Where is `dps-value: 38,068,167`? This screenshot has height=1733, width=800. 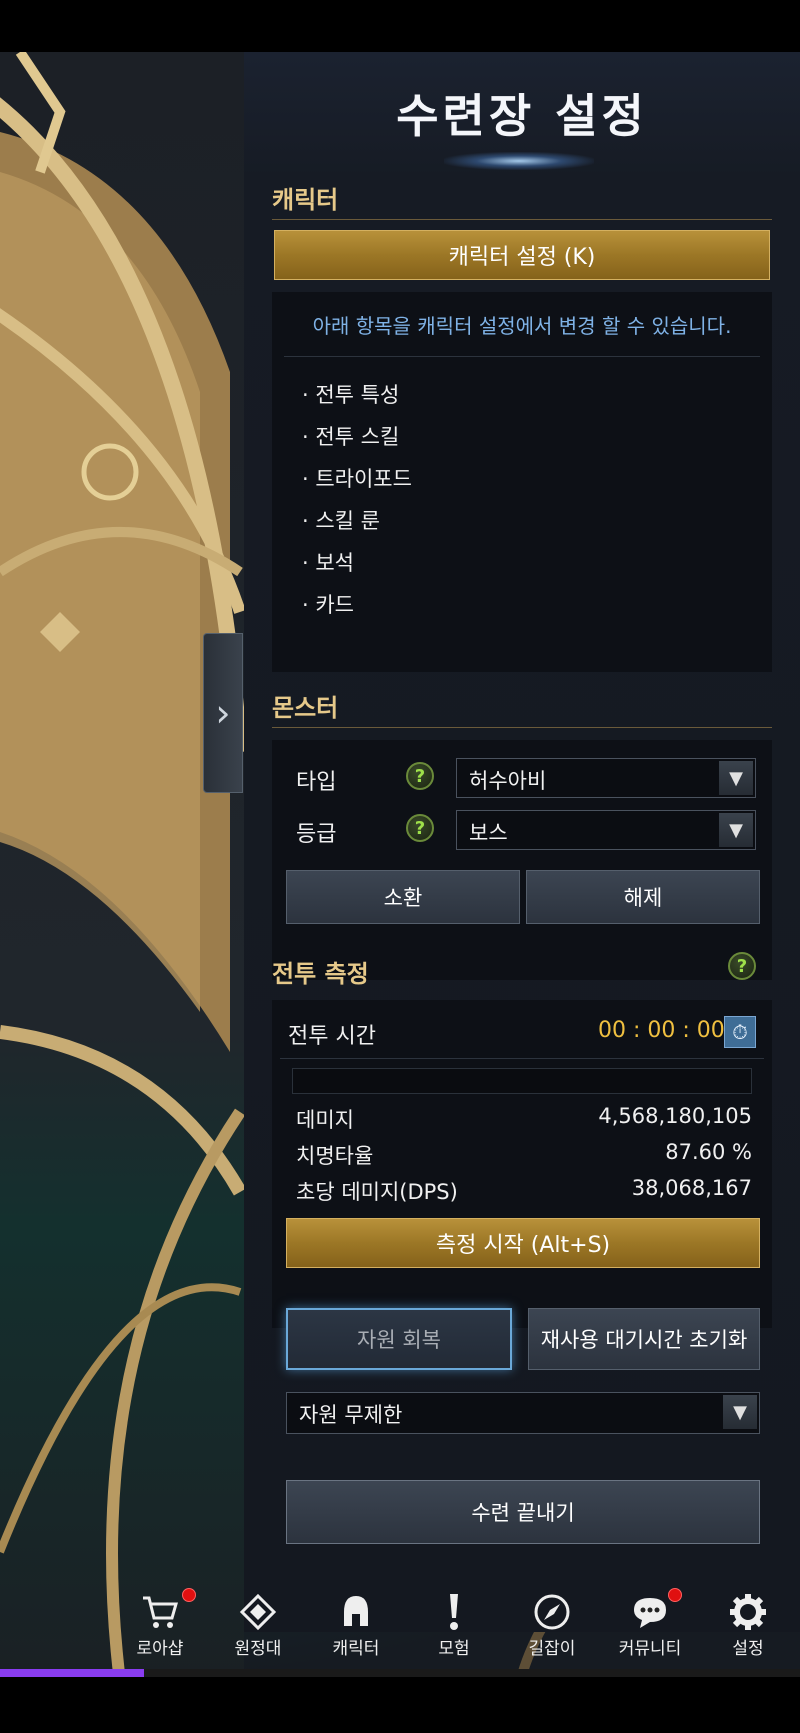
dps-value: 38,068,167 is located at coordinates (691, 1188).